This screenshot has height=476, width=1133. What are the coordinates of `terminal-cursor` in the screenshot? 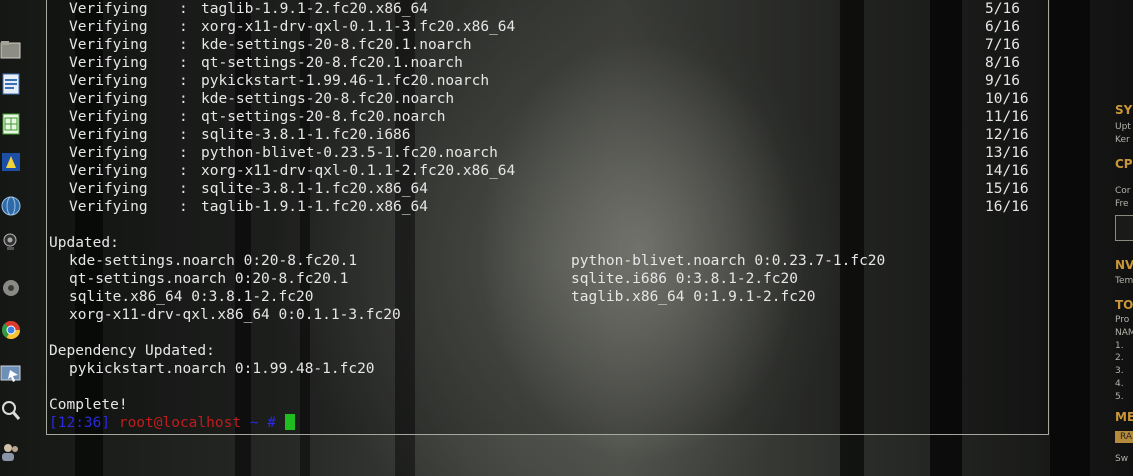 It's located at (289, 422).